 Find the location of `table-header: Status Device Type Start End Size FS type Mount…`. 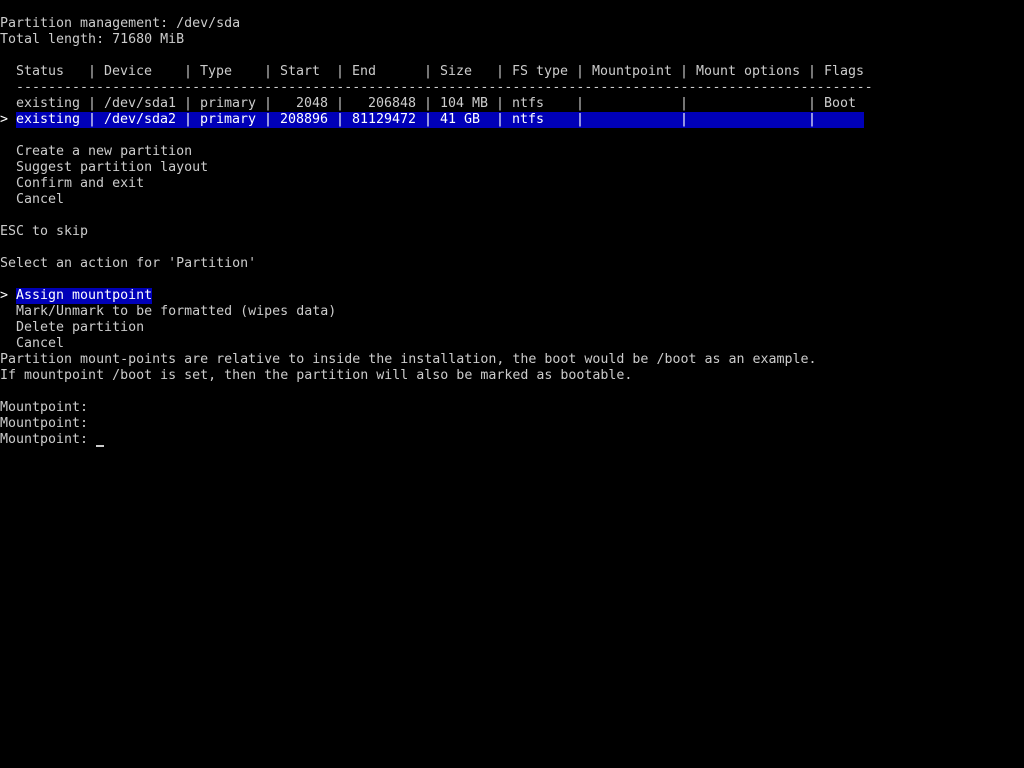

table-header: Status Device Type Start End Size FS type Mount… is located at coordinates (512, 72).